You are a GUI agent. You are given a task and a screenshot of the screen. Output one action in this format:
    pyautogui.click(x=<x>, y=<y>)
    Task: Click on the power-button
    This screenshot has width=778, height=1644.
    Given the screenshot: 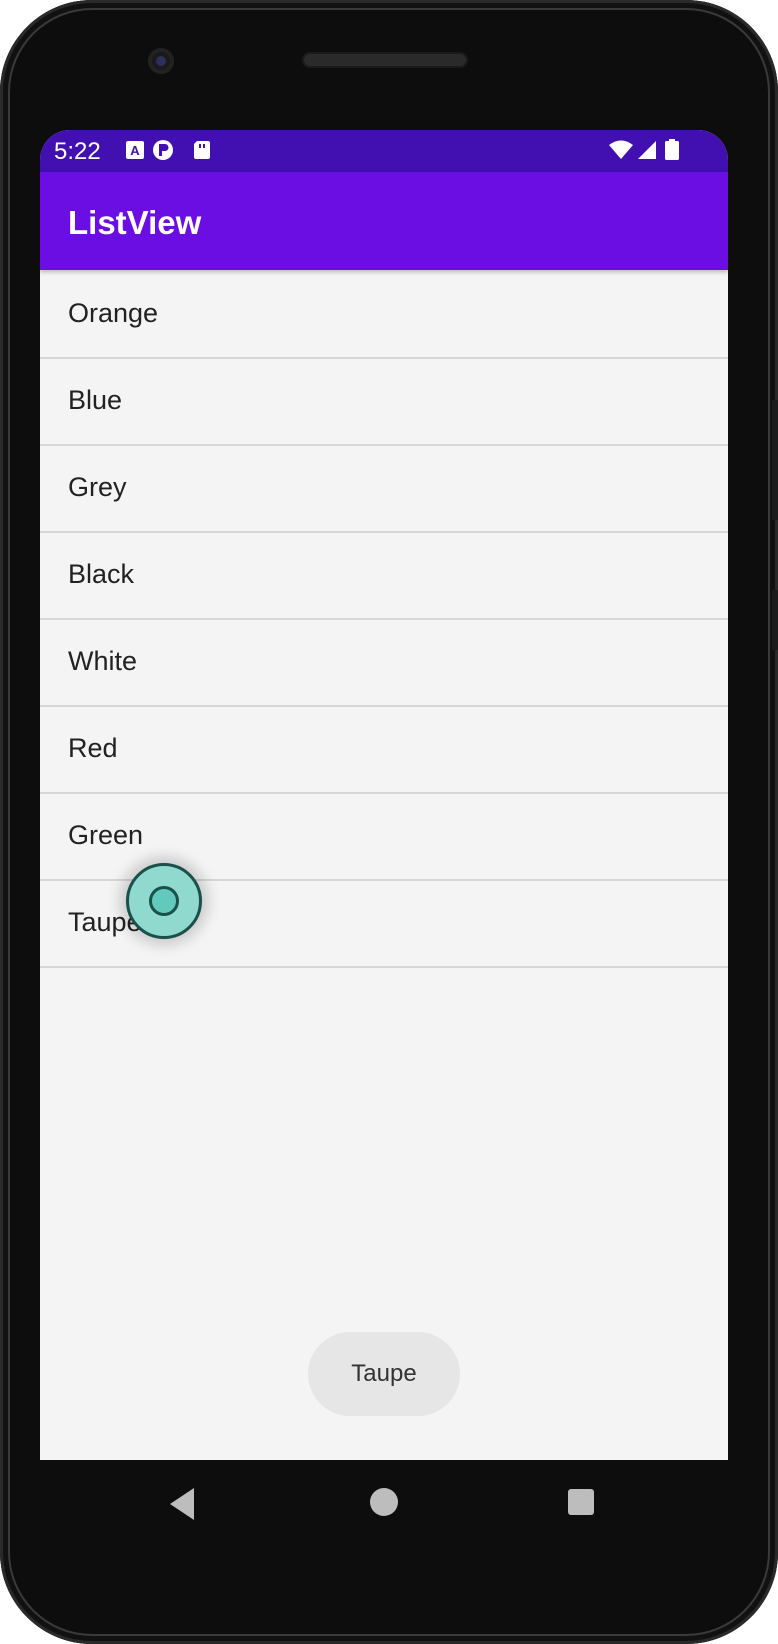 What is the action you would take?
    pyautogui.click(x=775, y=620)
    